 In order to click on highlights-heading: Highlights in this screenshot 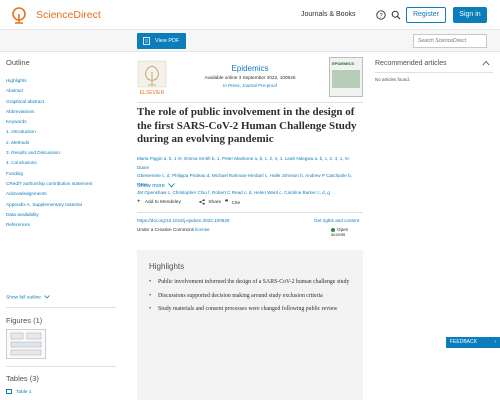, I will do `click(167, 266)`.